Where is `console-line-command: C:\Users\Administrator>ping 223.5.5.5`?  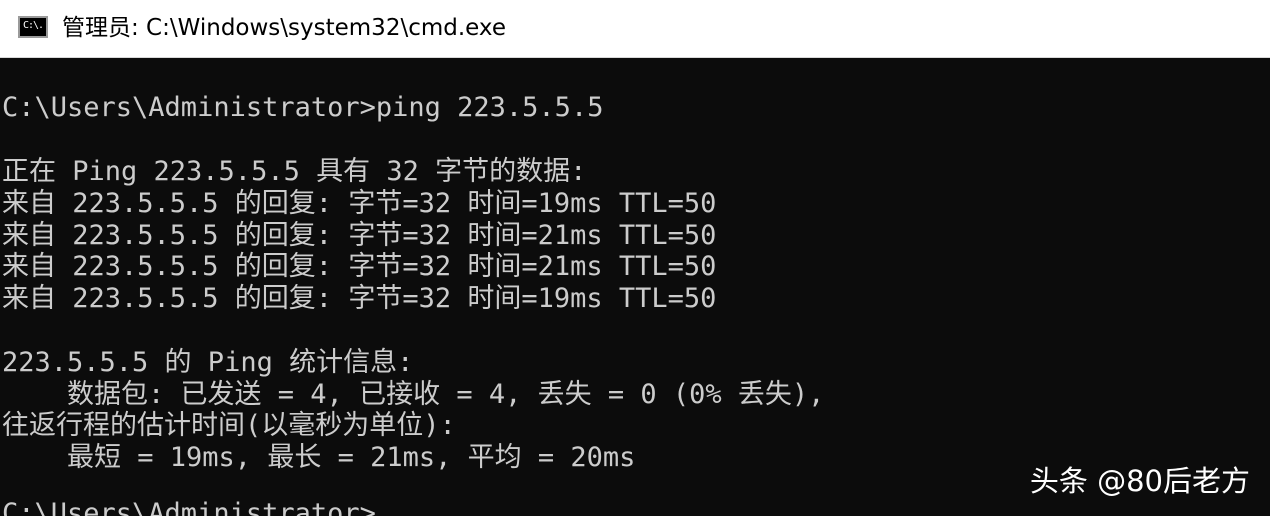
console-line-command: C:\Users\Administrator>ping 223.5.5.5 is located at coordinates (303, 107).